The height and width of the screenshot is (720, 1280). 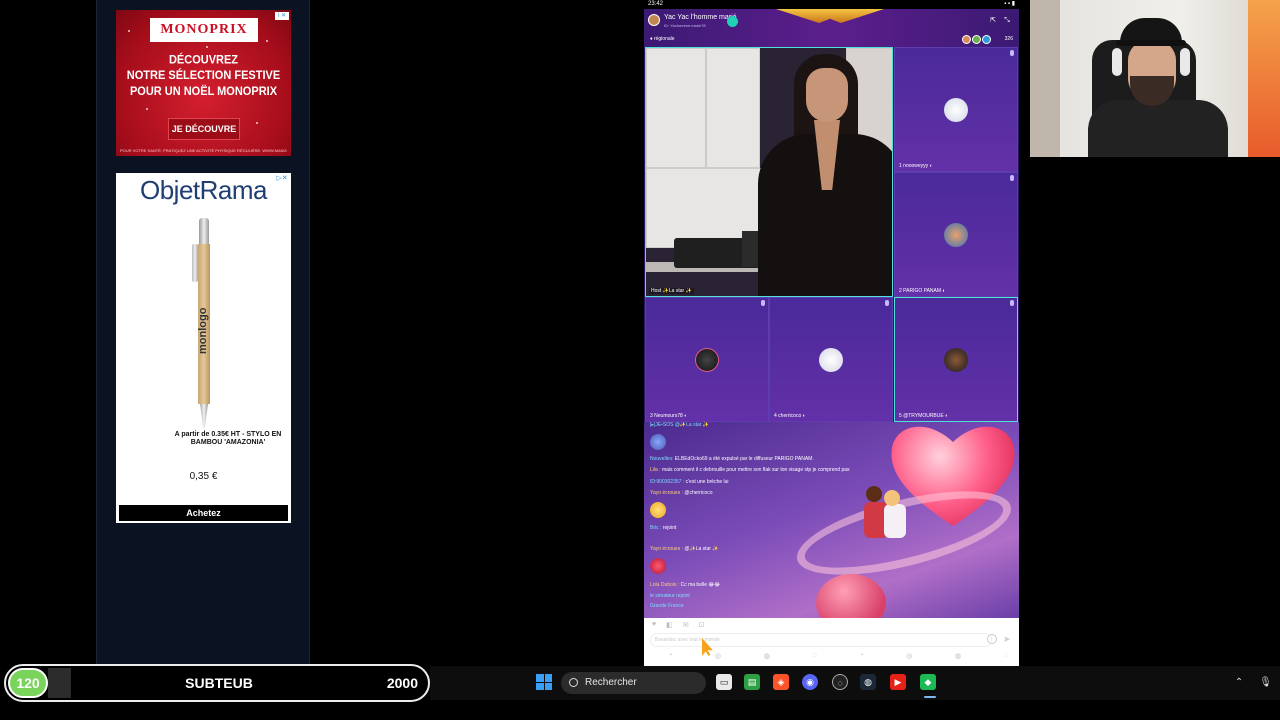 What do you see at coordinates (204, 232) in the screenshot?
I see `pen-cap` at bounding box center [204, 232].